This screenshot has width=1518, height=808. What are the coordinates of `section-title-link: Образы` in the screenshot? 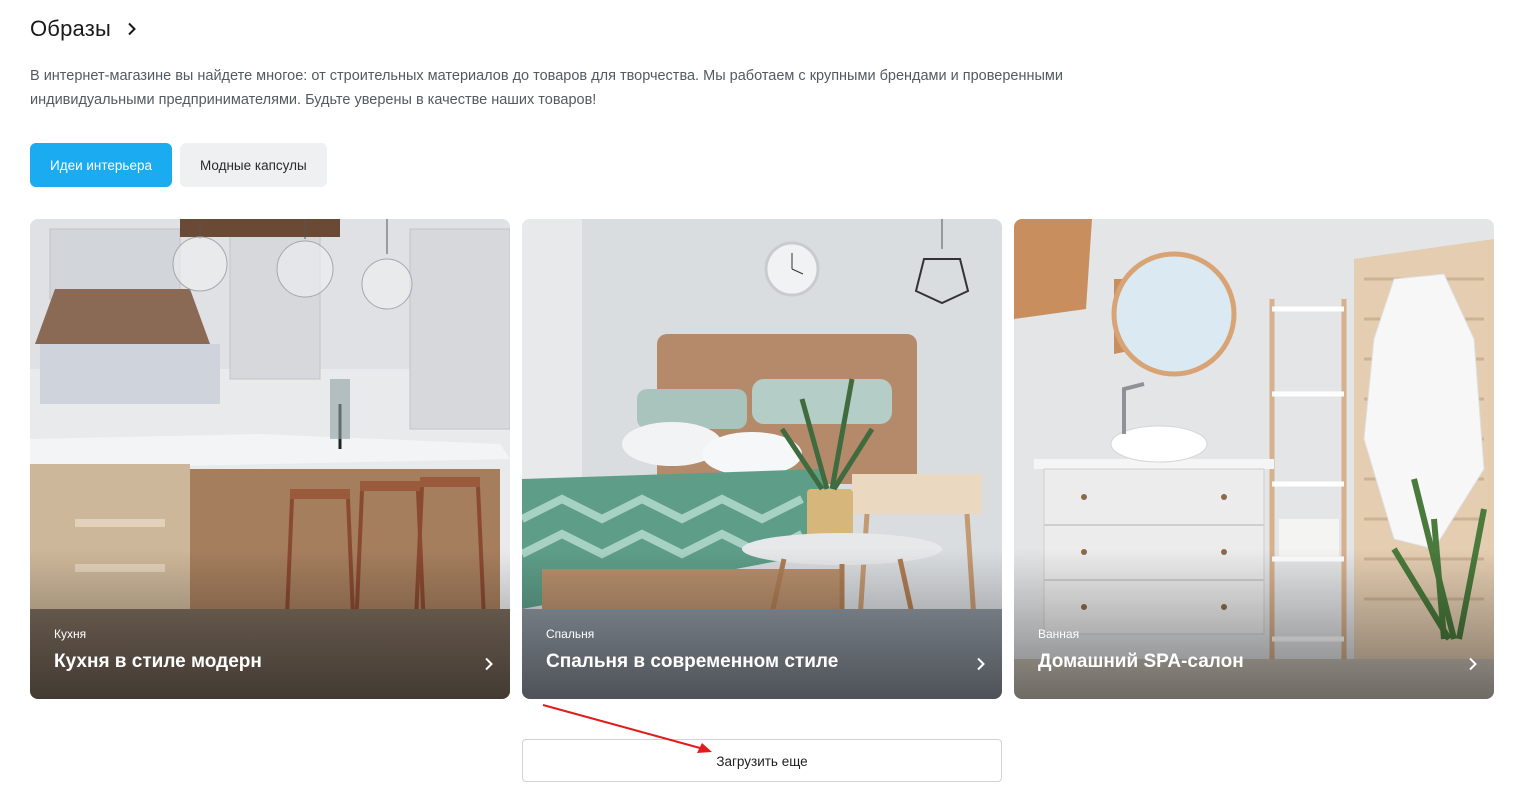 It's located at (84, 29).